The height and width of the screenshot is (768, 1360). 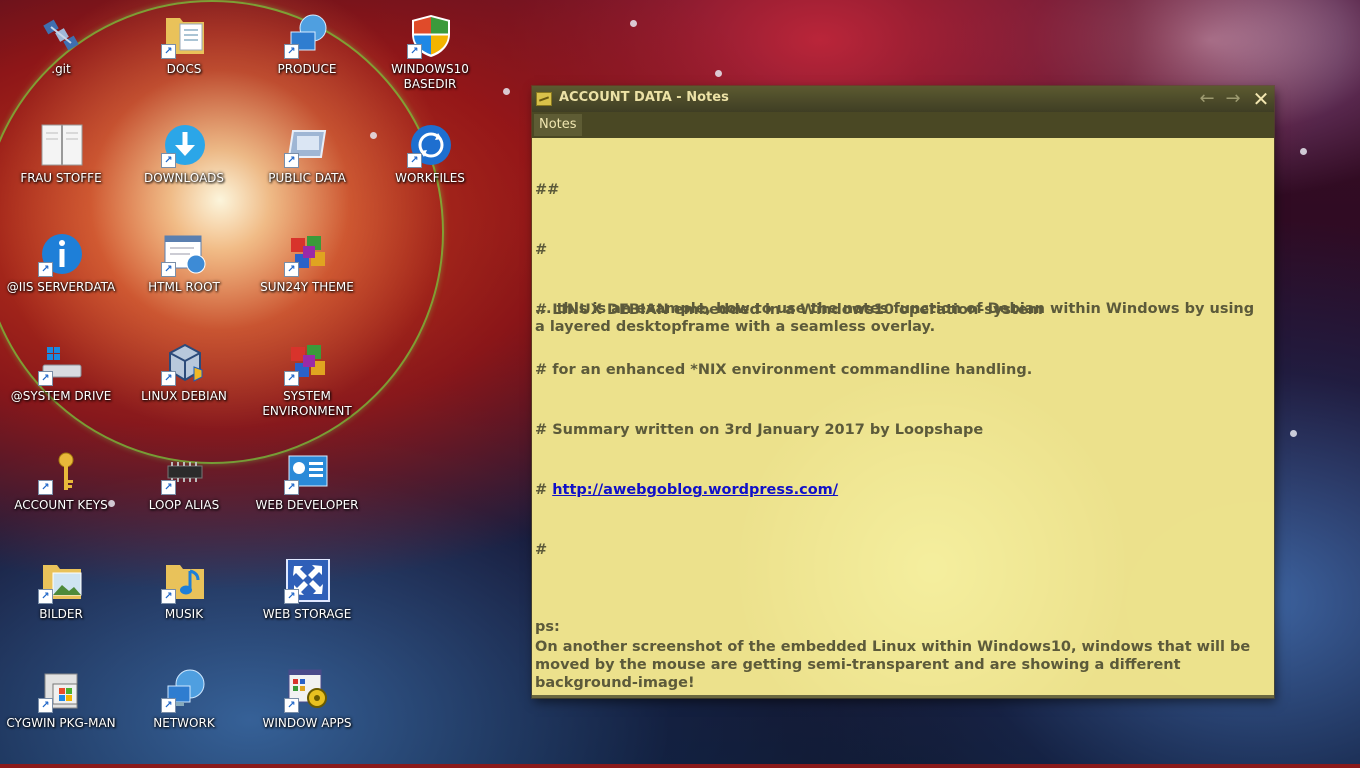 What do you see at coordinates (307, 492) in the screenshot?
I see `desktop-icon-web-developer: ↗ WEB DEVELOPER` at bounding box center [307, 492].